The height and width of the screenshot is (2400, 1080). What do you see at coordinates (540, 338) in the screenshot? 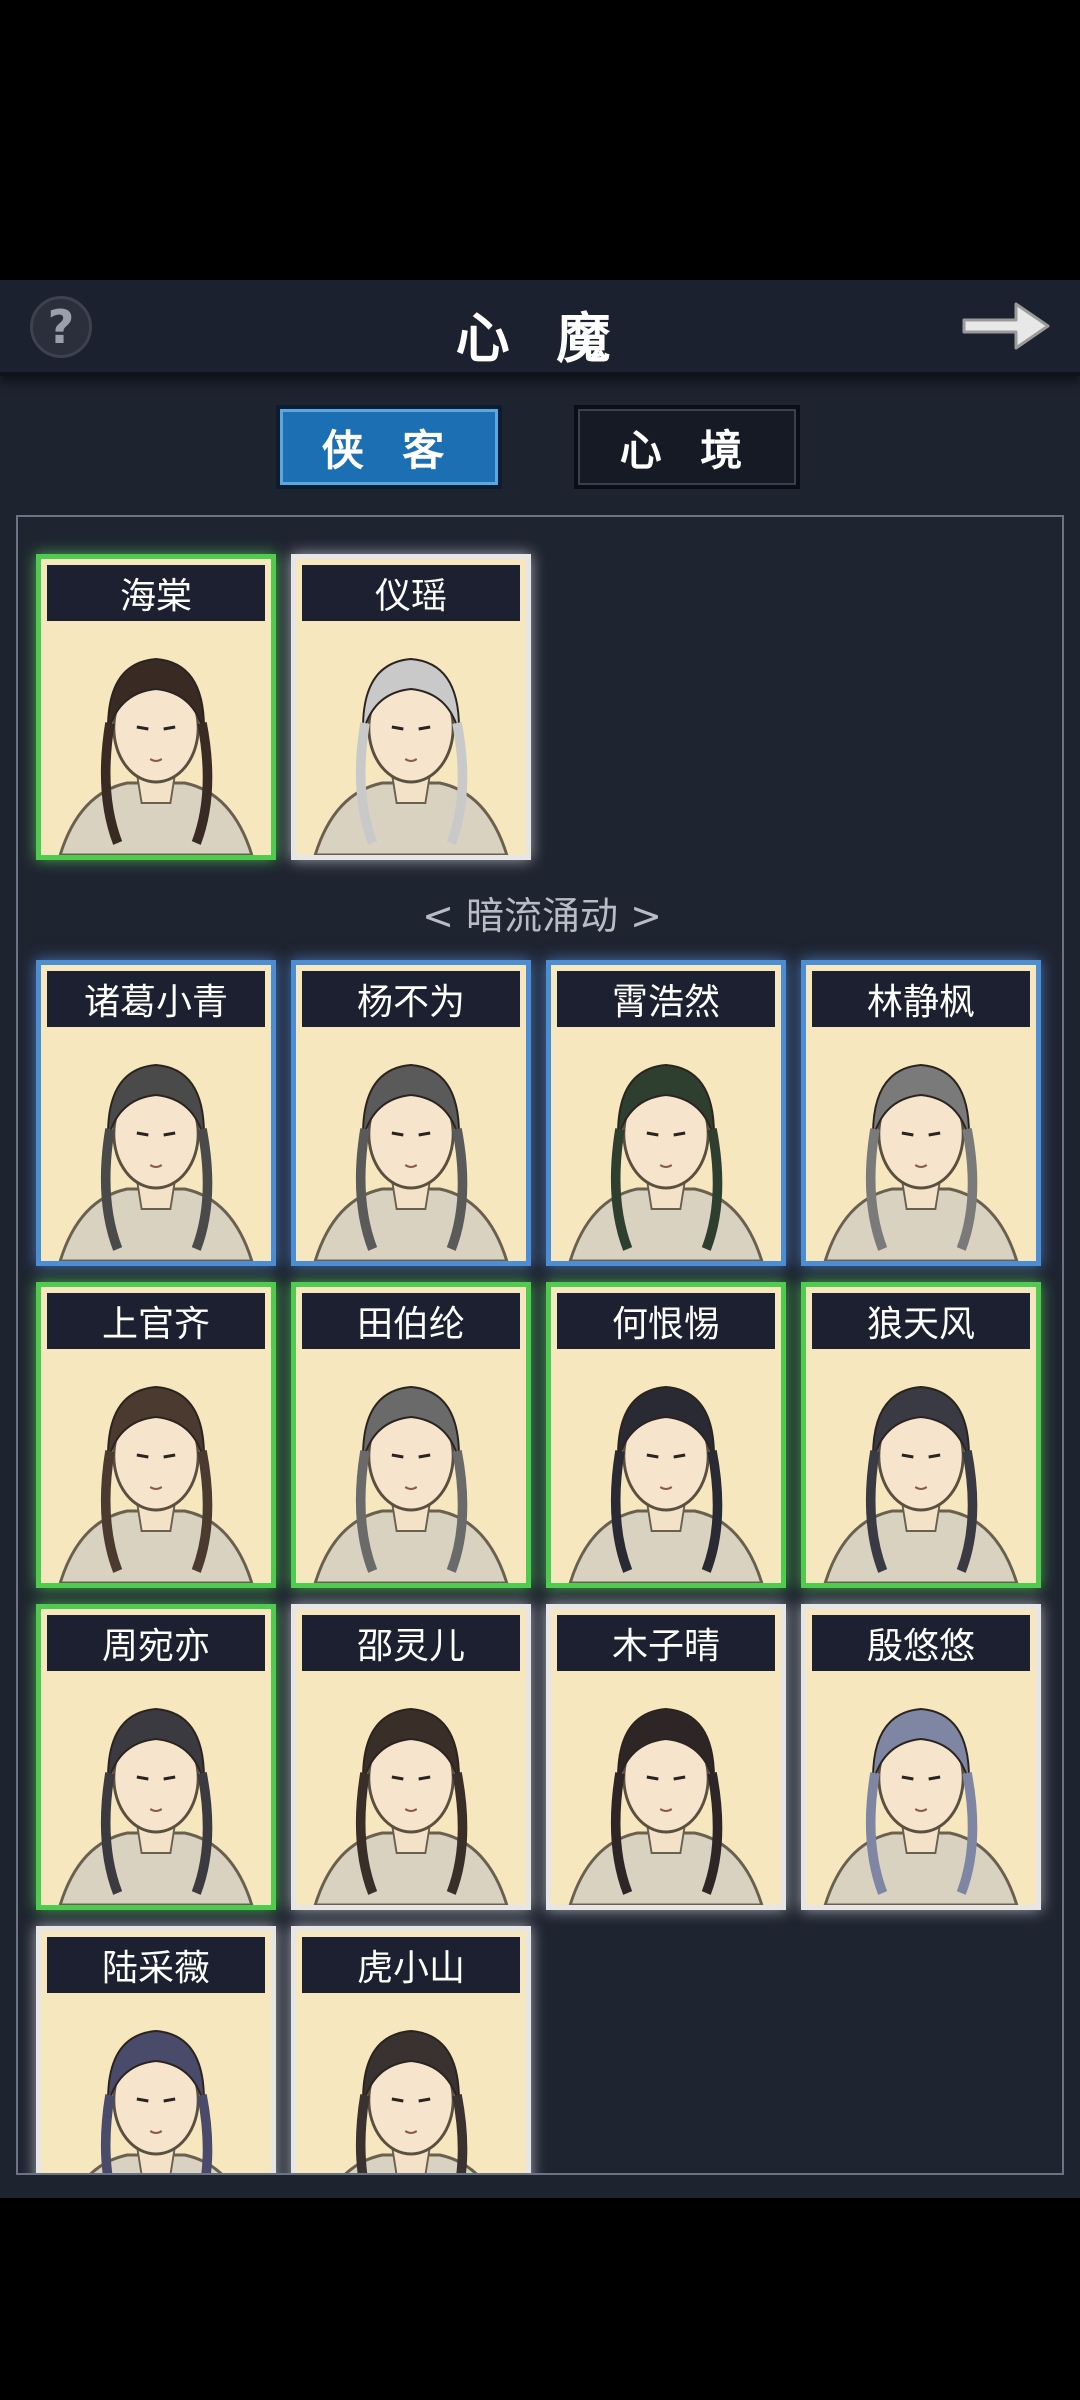
I see `page-title: 心 魔` at bounding box center [540, 338].